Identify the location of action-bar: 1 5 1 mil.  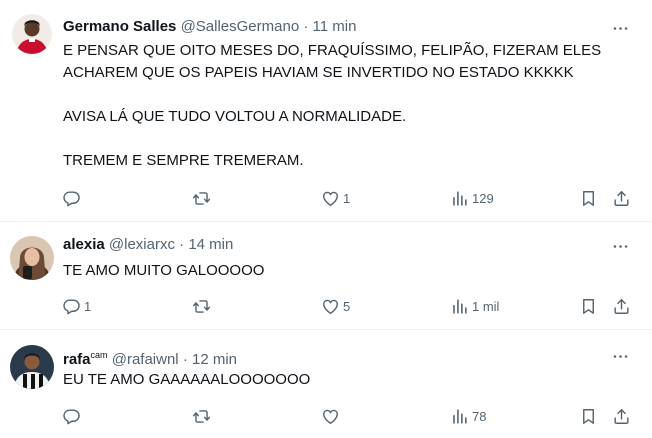
(348, 306).